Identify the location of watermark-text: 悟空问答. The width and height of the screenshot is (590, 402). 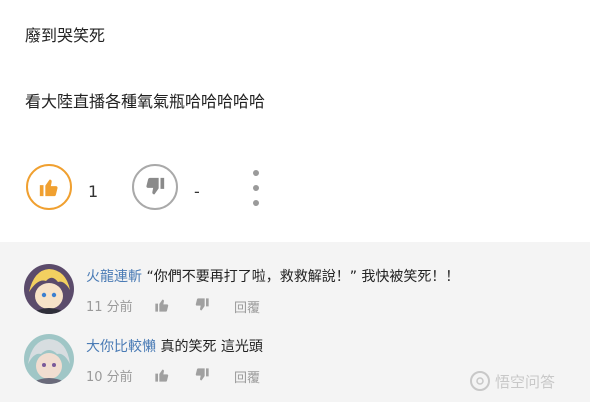
(525, 381).